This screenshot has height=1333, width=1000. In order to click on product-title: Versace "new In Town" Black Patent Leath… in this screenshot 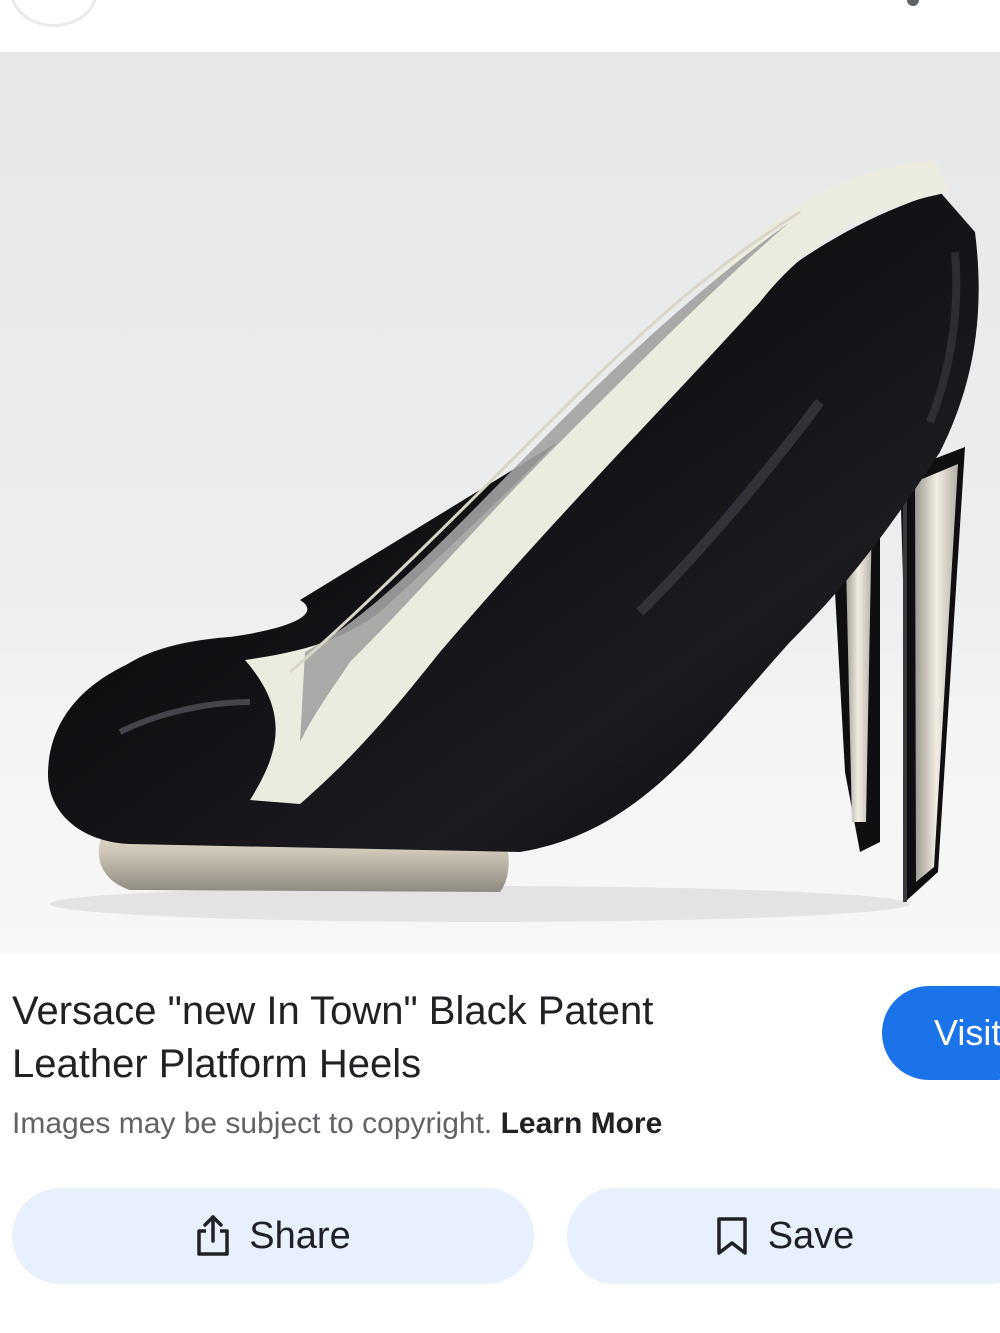, I will do `click(333, 1037)`.